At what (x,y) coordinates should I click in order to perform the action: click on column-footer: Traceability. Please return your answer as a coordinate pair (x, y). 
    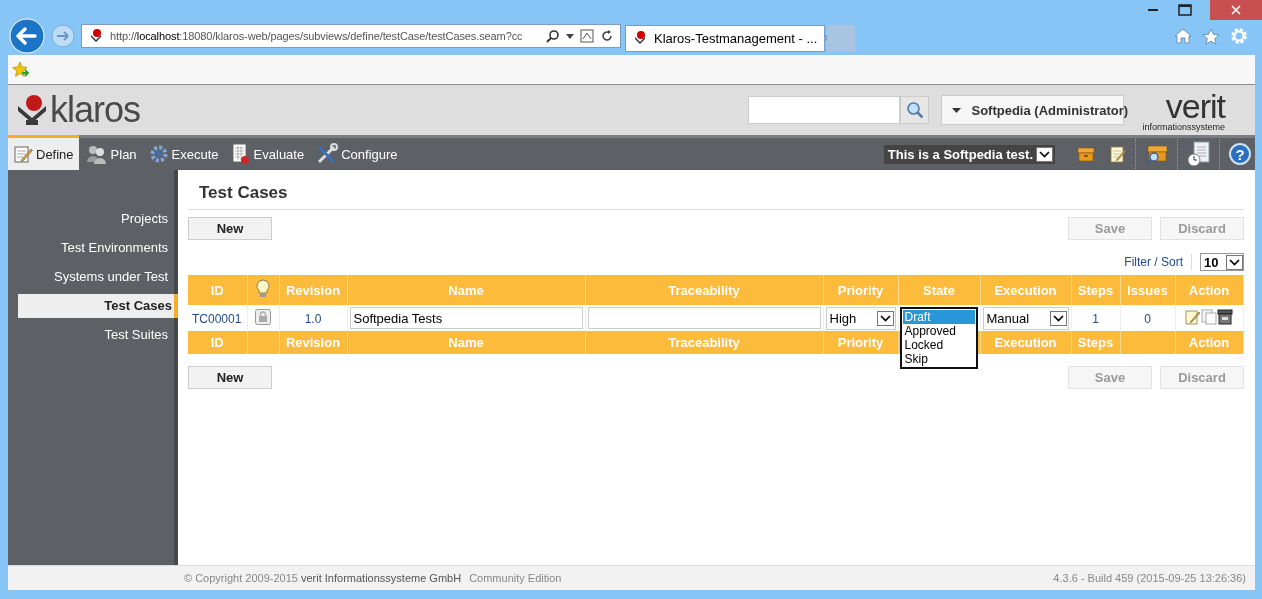
    Looking at the image, I should click on (704, 342).